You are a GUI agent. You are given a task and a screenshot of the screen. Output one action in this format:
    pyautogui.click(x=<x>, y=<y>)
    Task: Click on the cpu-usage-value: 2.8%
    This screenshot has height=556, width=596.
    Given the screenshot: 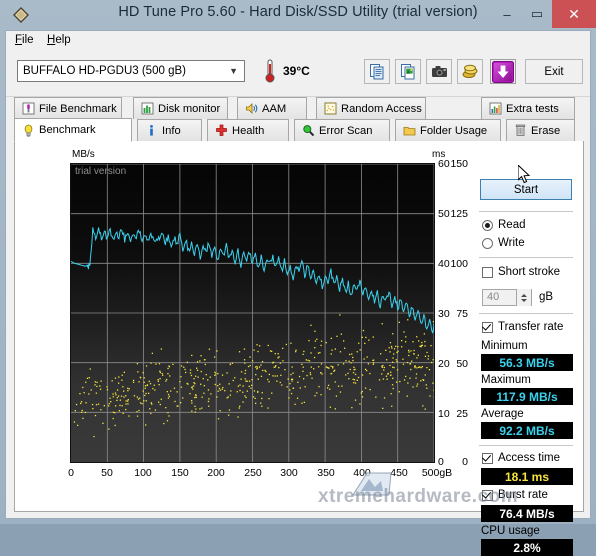 What is the action you would take?
    pyautogui.click(x=527, y=547)
    